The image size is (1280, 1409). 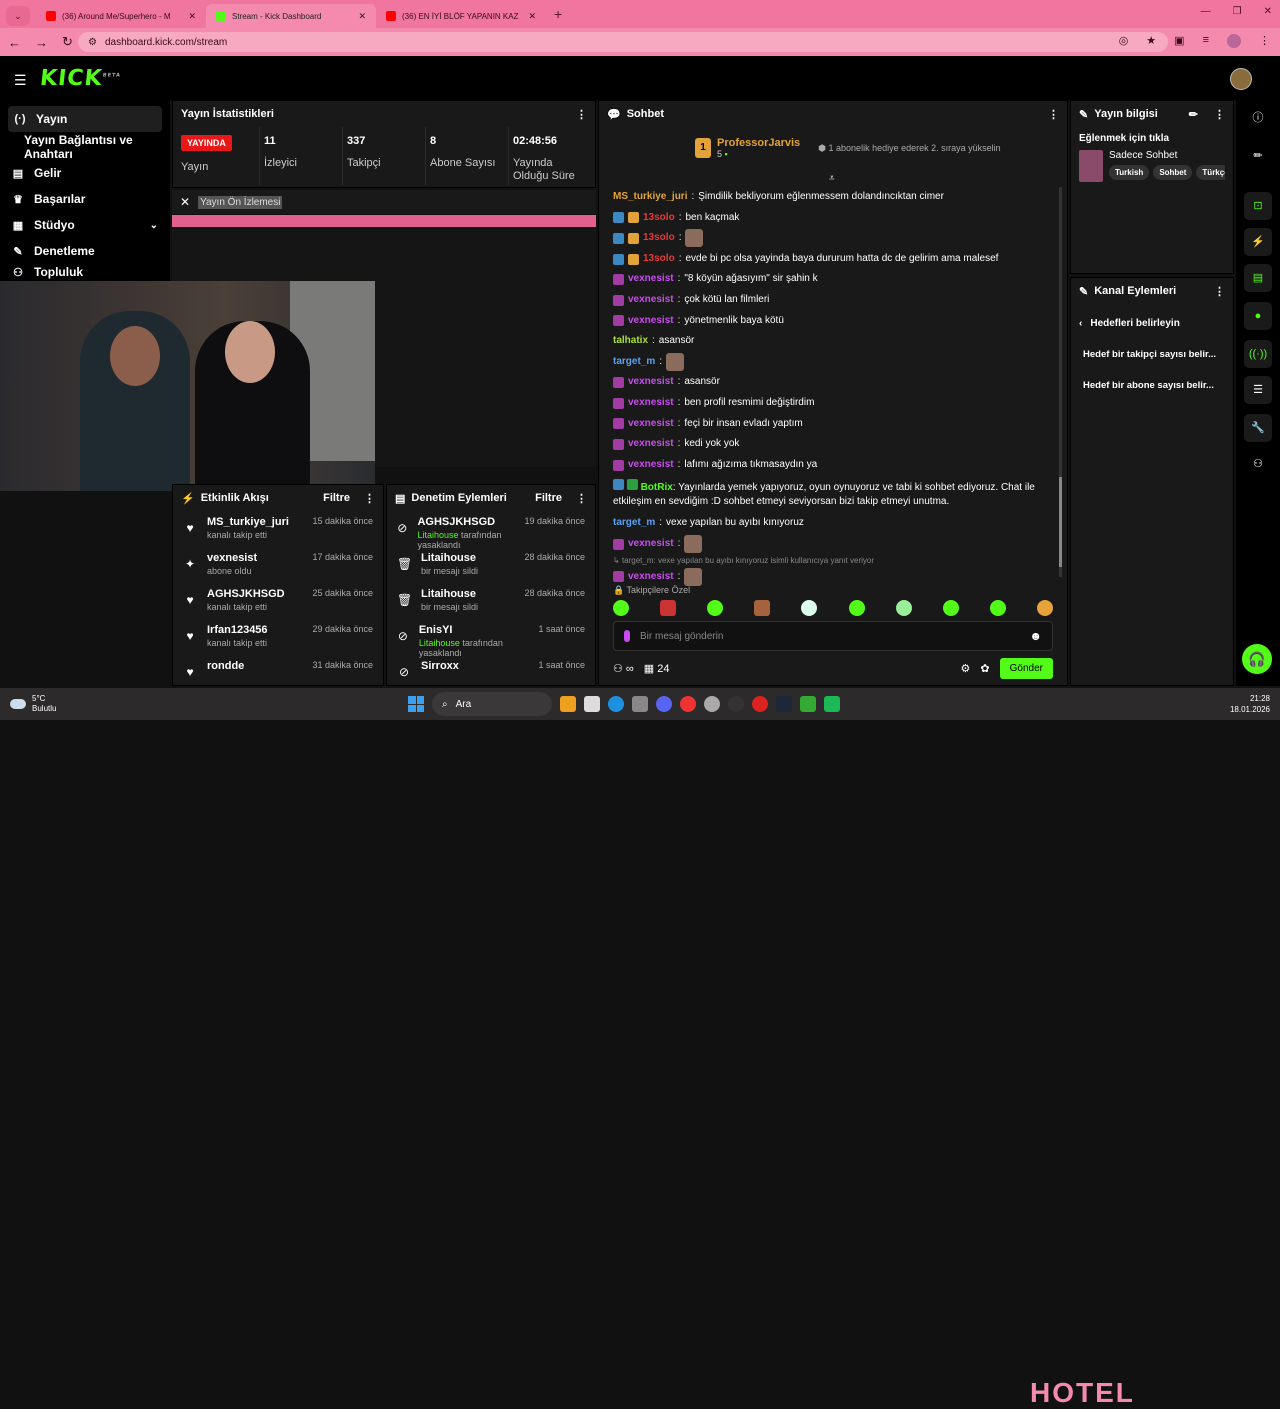 What do you see at coordinates (657, 487) in the screenshot?
I see `chat-username: BotRix` at bounding box center [657, 487].